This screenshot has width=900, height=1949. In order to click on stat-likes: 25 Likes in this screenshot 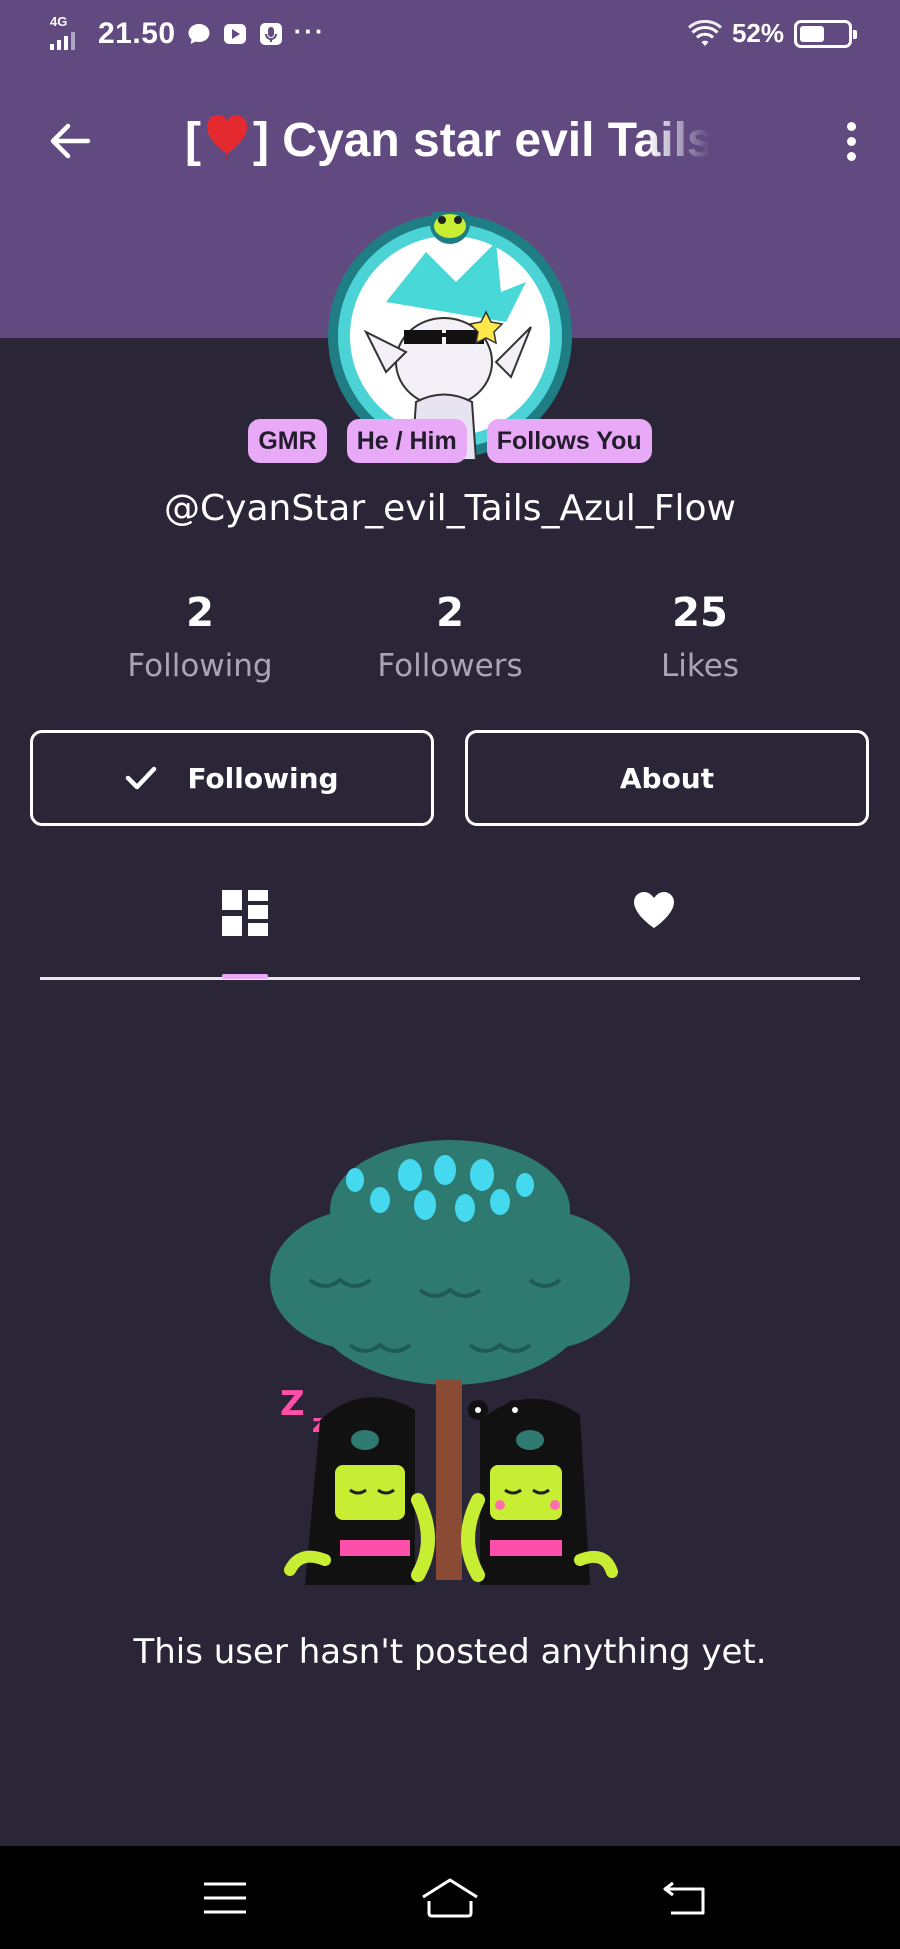, I will do `click(700, 637)`.